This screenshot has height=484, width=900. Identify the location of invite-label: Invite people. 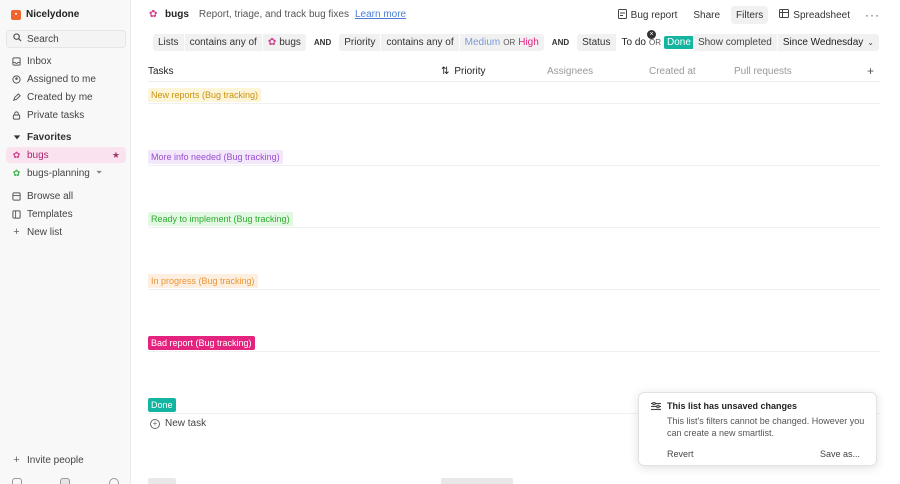
(55, 460).